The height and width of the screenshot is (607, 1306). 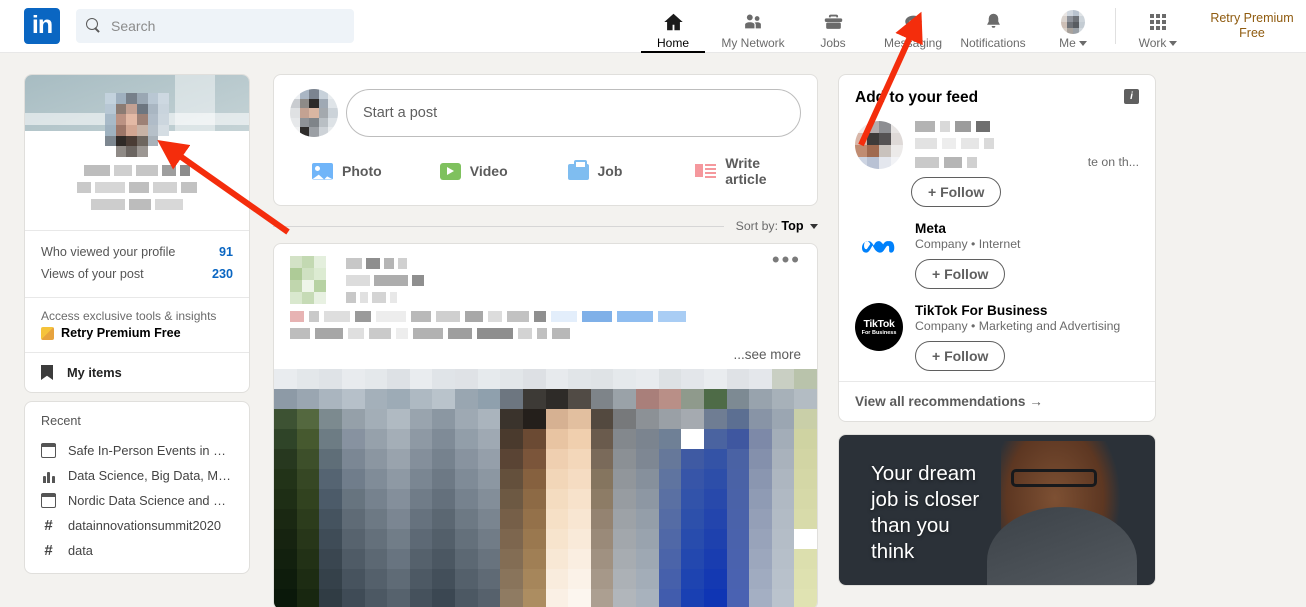 What do you see at coordinates (48, 525) in the screenshot?
I see `hashtag-icon: #` at bounding box center [48, 525].